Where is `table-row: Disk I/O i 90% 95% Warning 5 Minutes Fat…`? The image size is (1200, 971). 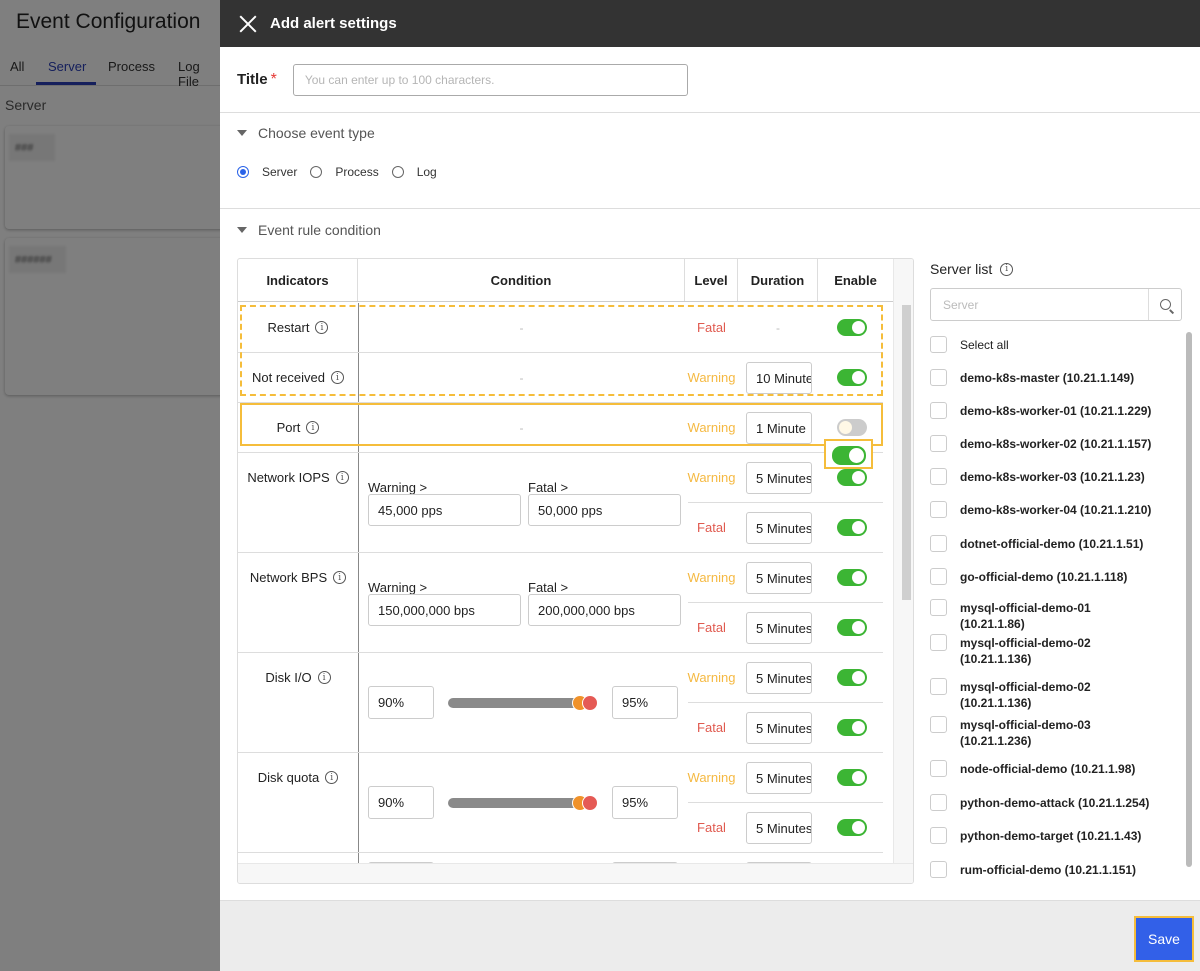 table-row: Disk I/O i 90% 95% Warning 5 Minutes Fat… is located at coordinates (560, 703).